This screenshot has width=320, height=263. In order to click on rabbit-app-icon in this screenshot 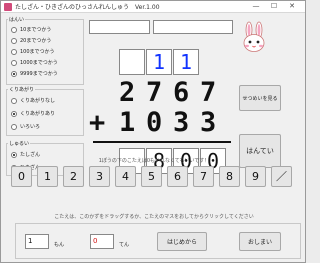, I will do `click(8, 7)`.